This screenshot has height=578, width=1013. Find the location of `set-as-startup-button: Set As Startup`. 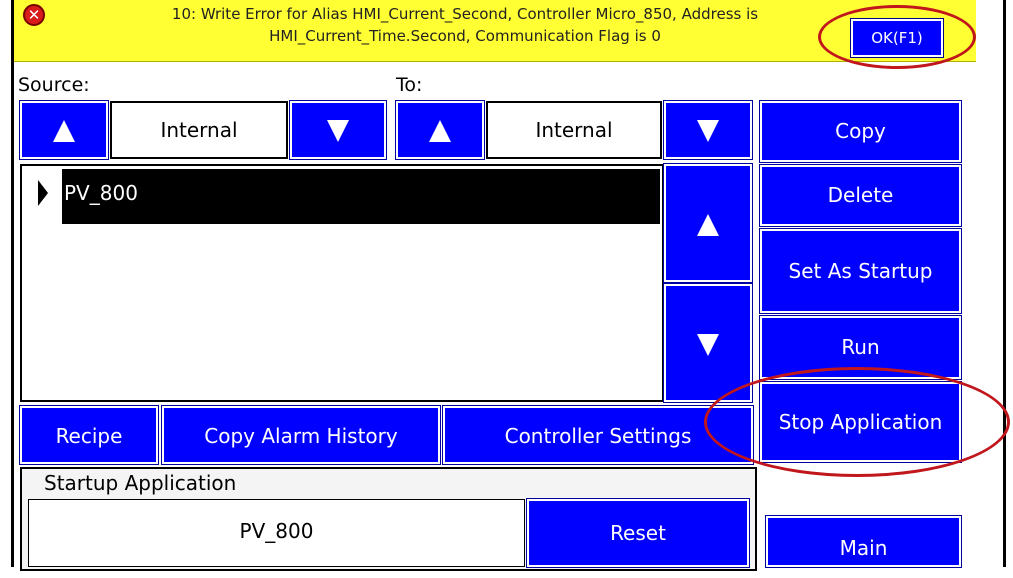

set-as-startup-button: Set As Startup is located at coordinates (860, 271).